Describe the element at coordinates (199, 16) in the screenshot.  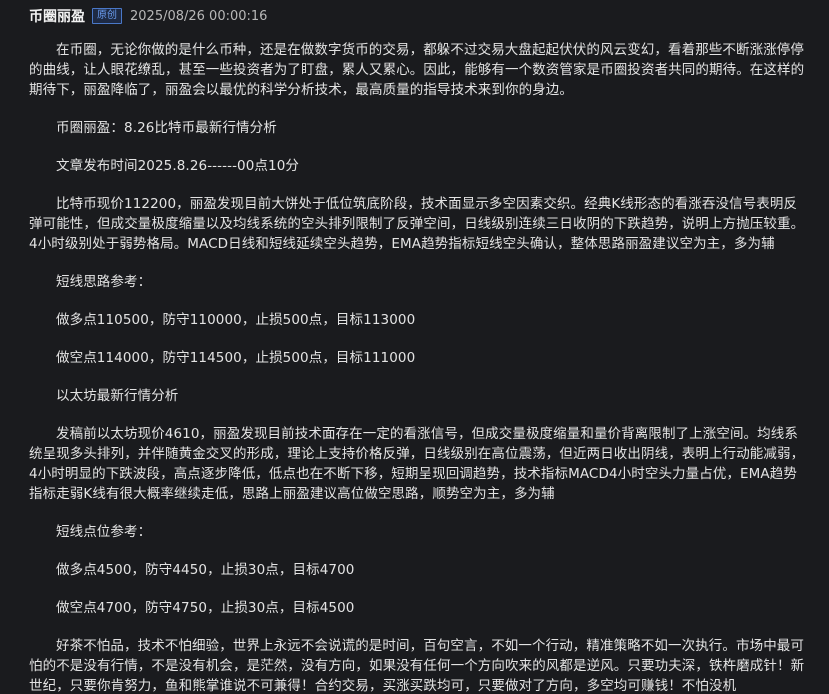
I see `publish-datetime: 2025/08/26 00:00:16` at that location.